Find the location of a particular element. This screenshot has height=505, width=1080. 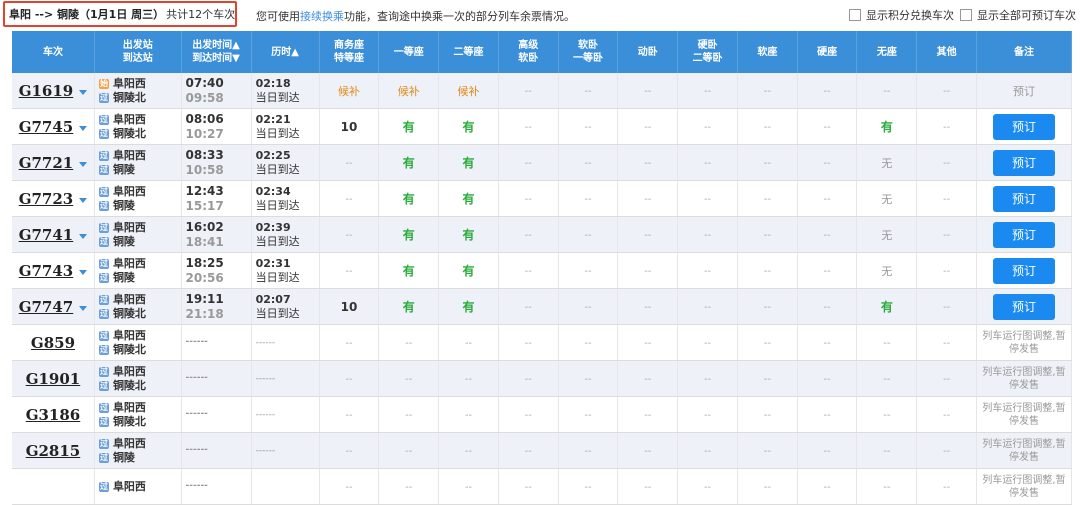

stations-cell: 过阜阳西过铜陵北 is located at coordinates (138, 414).